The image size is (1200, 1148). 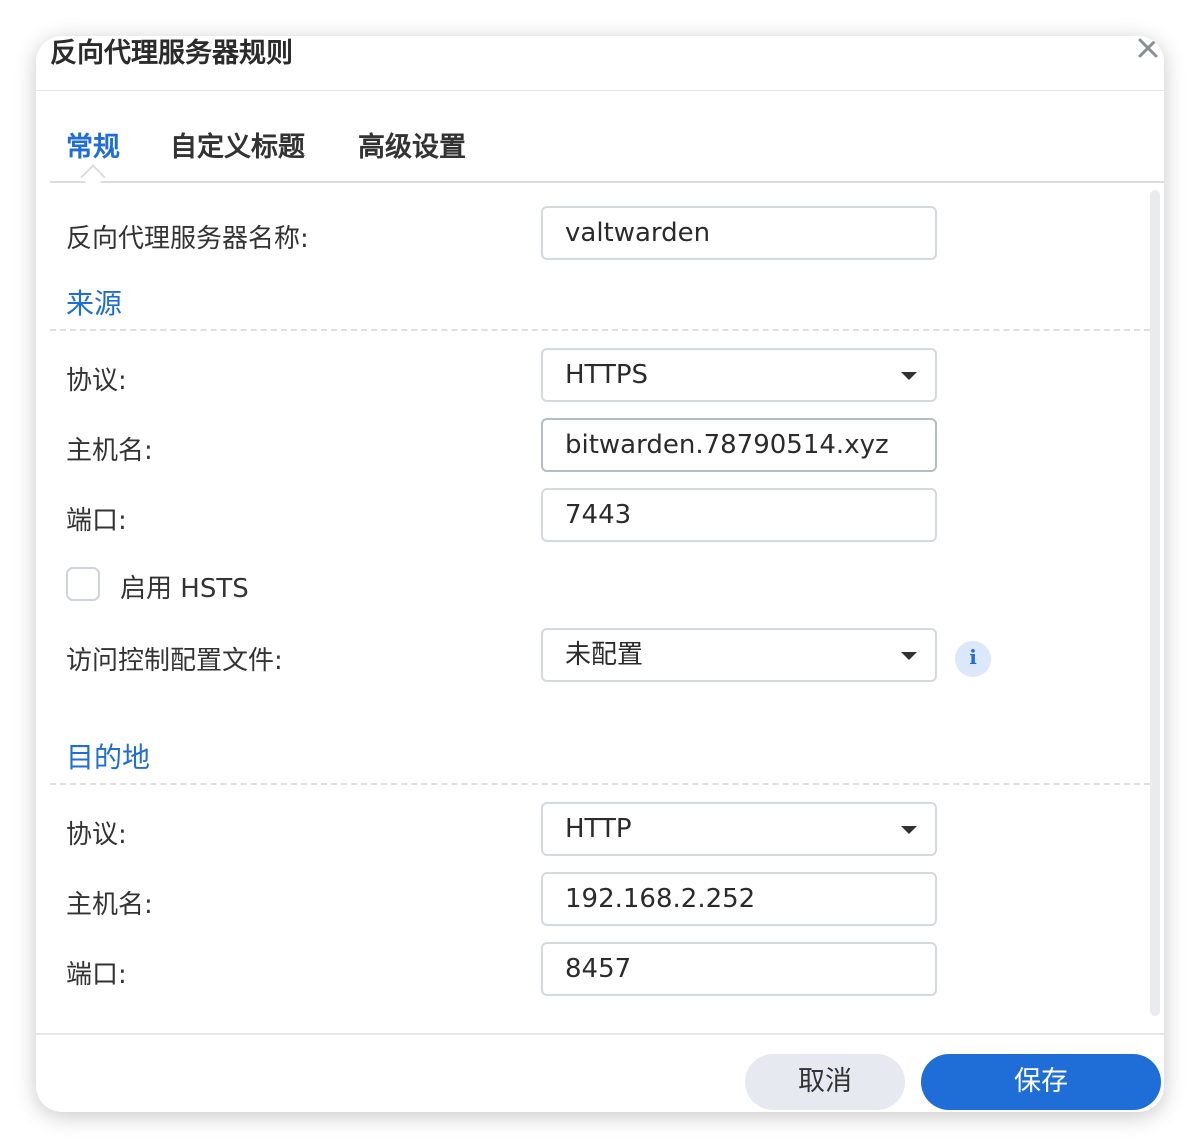 What do you see at coordinates (94, 303) in the screenshot?
I see `source-section-title: 来源` at bounding box center [94, 303].